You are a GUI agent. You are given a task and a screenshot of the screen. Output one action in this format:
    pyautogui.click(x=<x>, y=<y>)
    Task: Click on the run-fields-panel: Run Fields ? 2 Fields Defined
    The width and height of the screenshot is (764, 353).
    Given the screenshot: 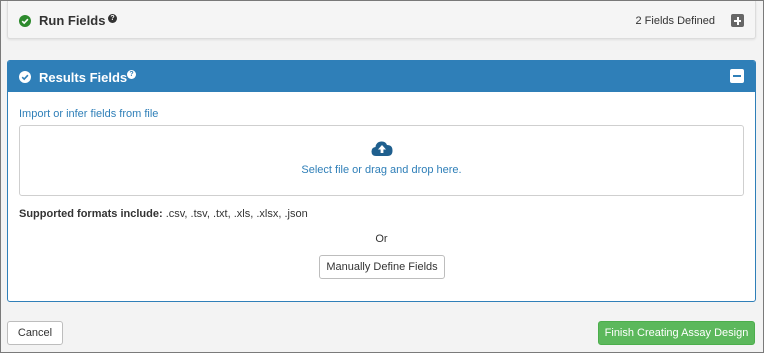 What is the action you would take?
    pyautogui.click(x=381, y=20)
    